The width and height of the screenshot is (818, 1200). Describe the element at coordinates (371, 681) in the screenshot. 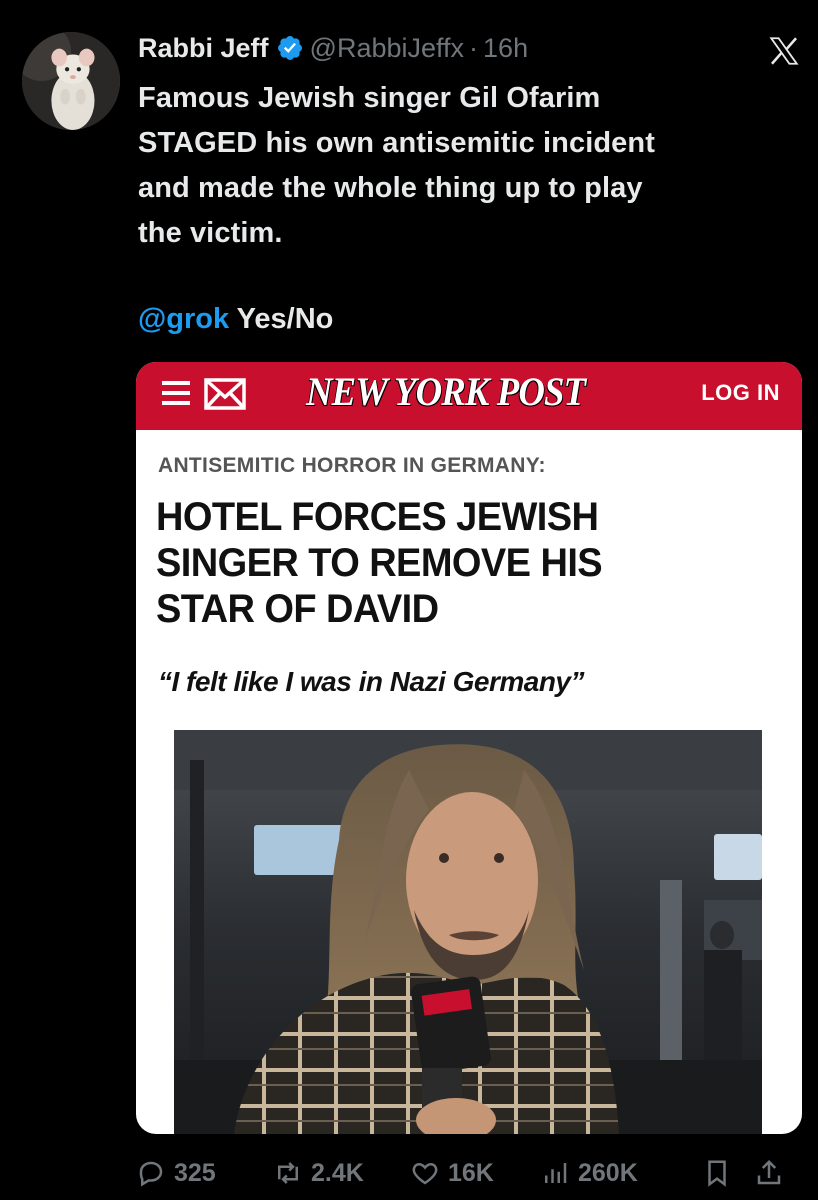

I see `article-deck: “I felt like I was in Nazi Germany”` at that location.